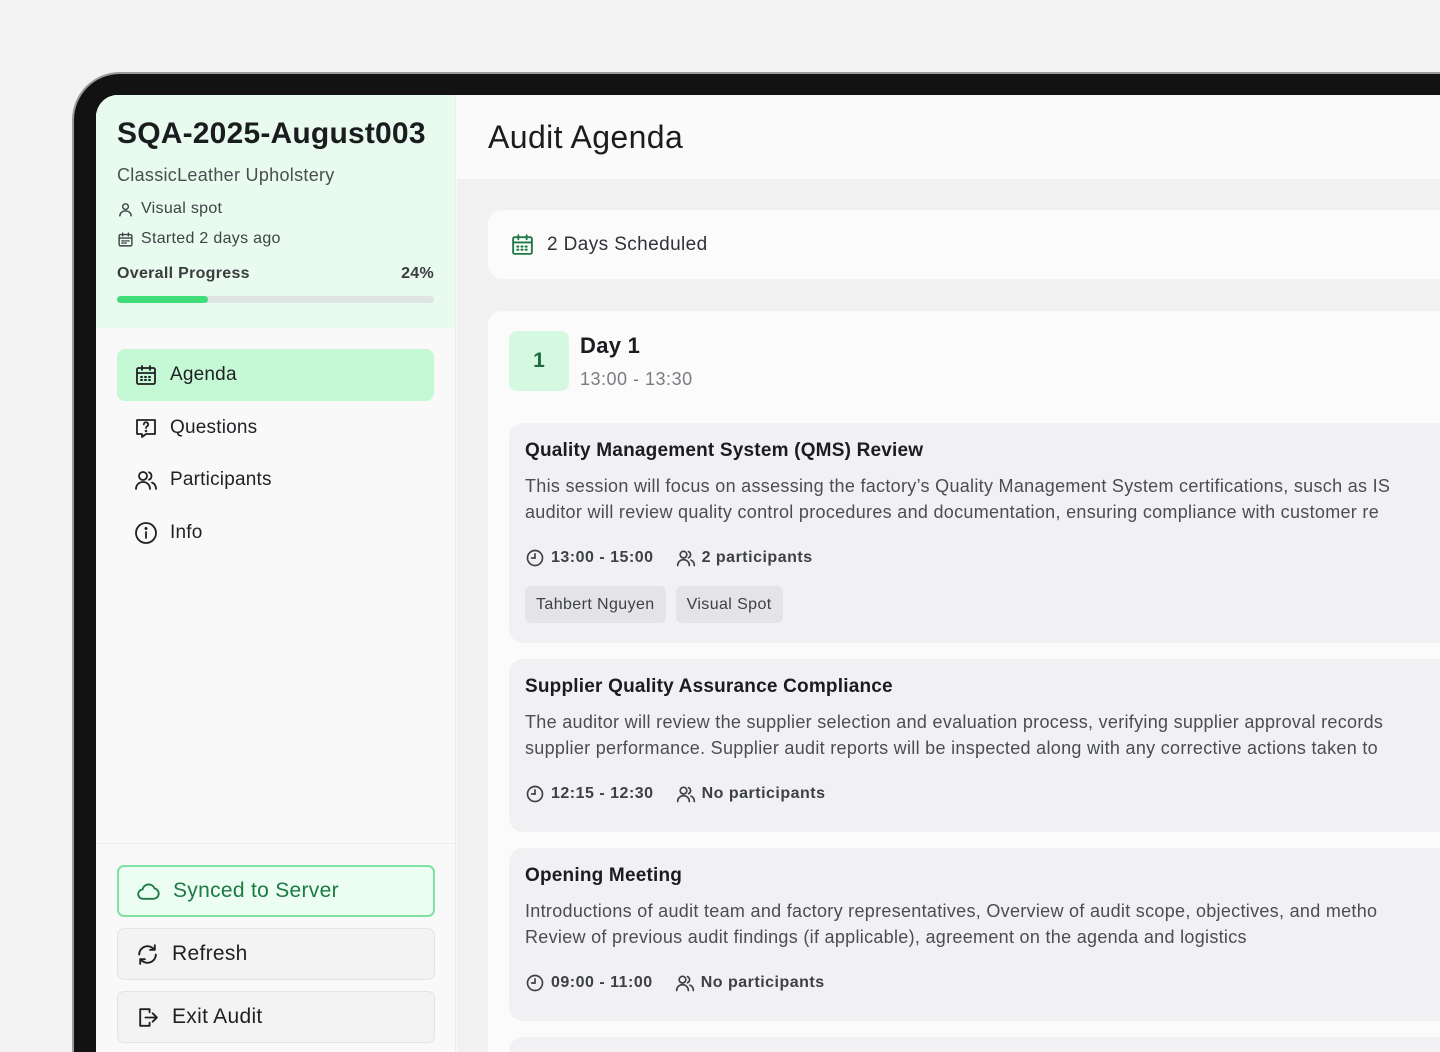 The height and width of the screenshot is (1052, 1440). I want to click on cloud-icon, so click(148, 891).